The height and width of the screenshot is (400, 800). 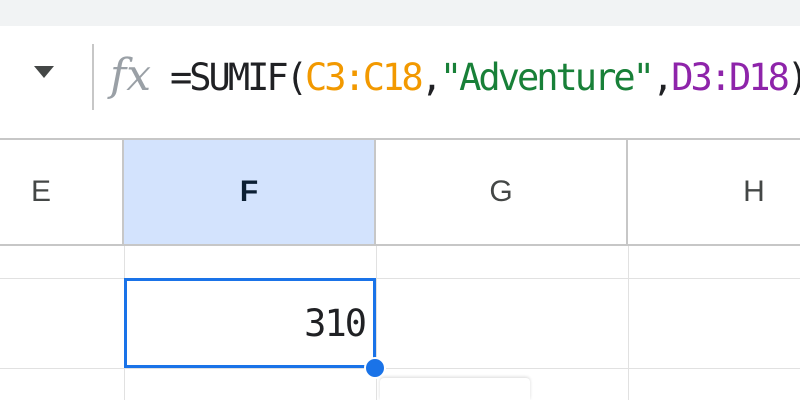 What do you see at coordinates (547, 77) in the screenshot?
I see `formula-criteria: "Adventure"` at bounding box center [547, 77].